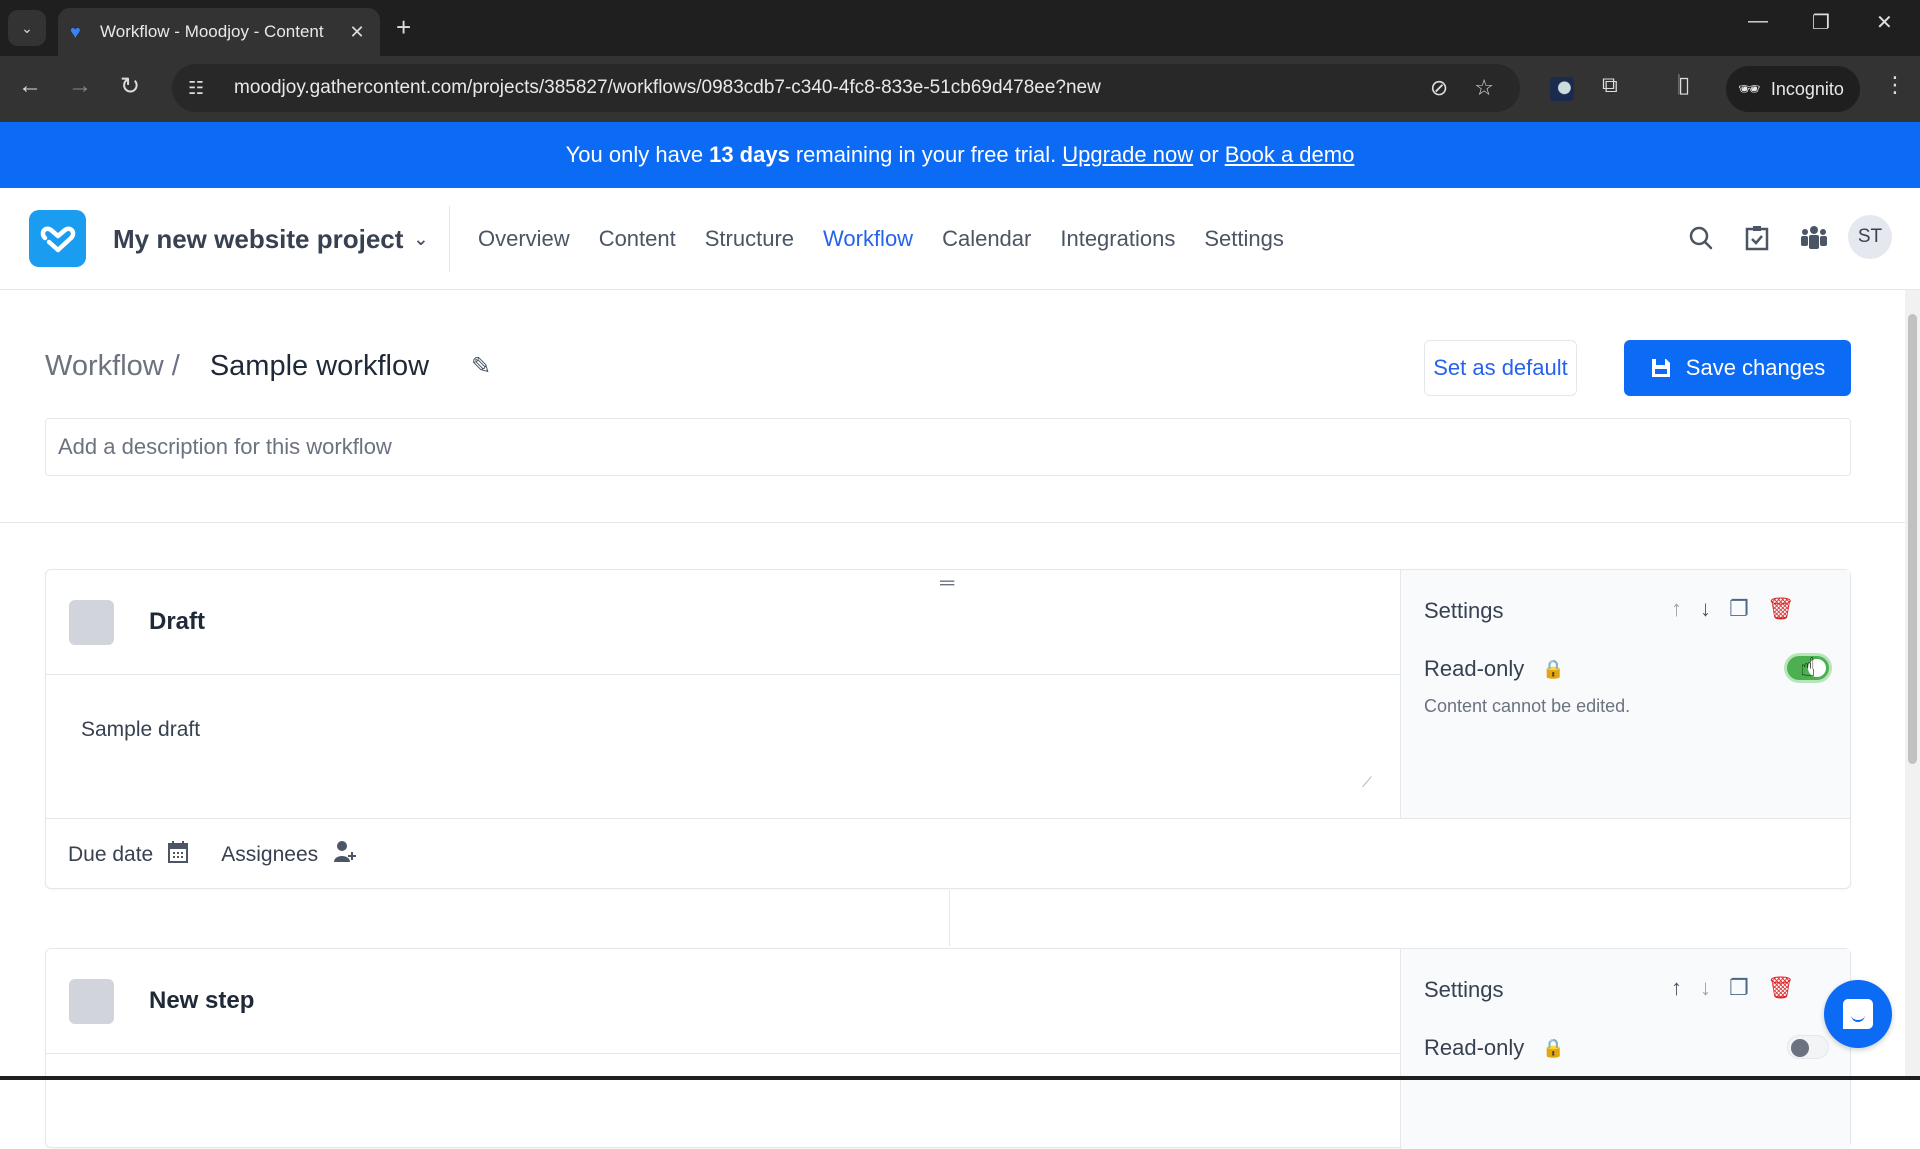 The width and height of the screenshot is (1920, 1149). Describe the element at coordinates (637, 239) in the screenshot. I see `nav-content: Content` at that location.